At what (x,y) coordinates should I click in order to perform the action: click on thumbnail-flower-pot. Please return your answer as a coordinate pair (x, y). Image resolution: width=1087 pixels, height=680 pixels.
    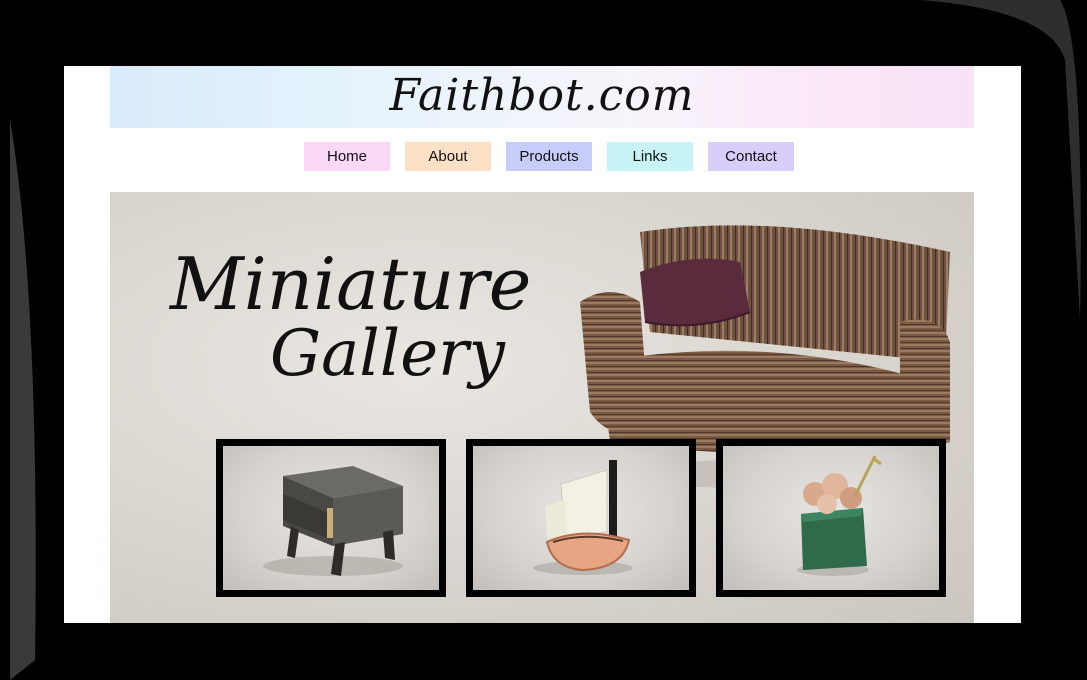
    Looking at the image, I should click on (831, 518).